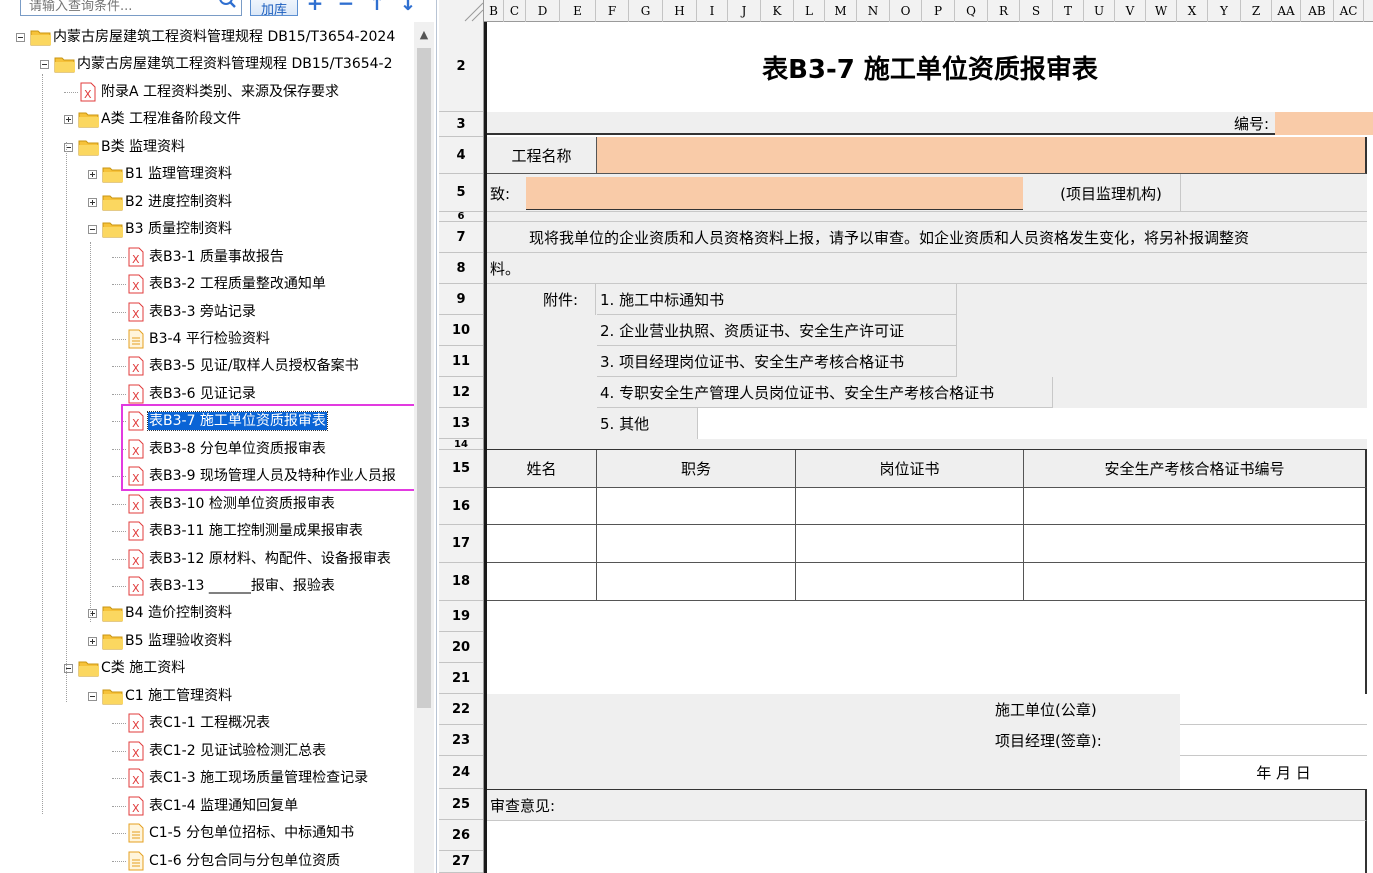  Describe the element at coordinates (1032, 423) in the screenshot. I see `other-attachment-field` at that location.